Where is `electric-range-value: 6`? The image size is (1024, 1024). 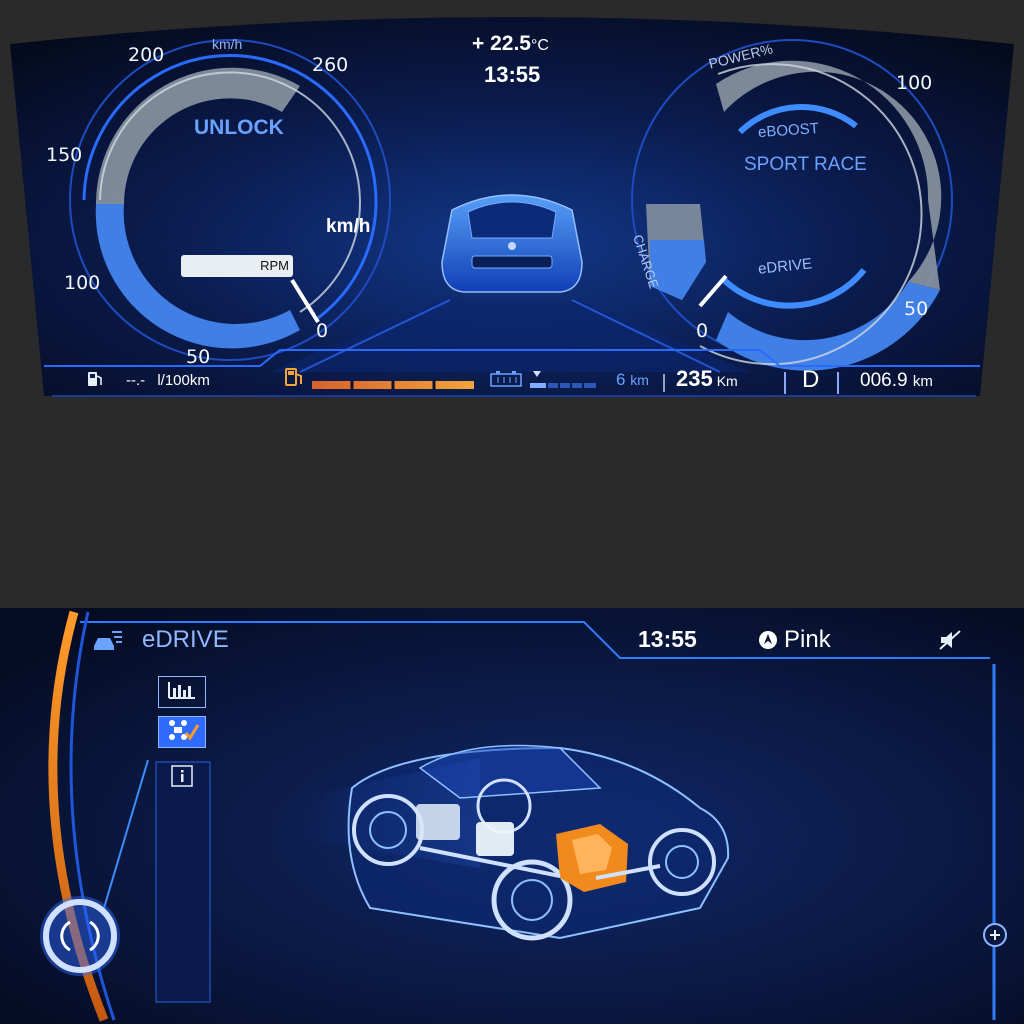 electric-range-value: 6 is located at coordinates (621, 379).